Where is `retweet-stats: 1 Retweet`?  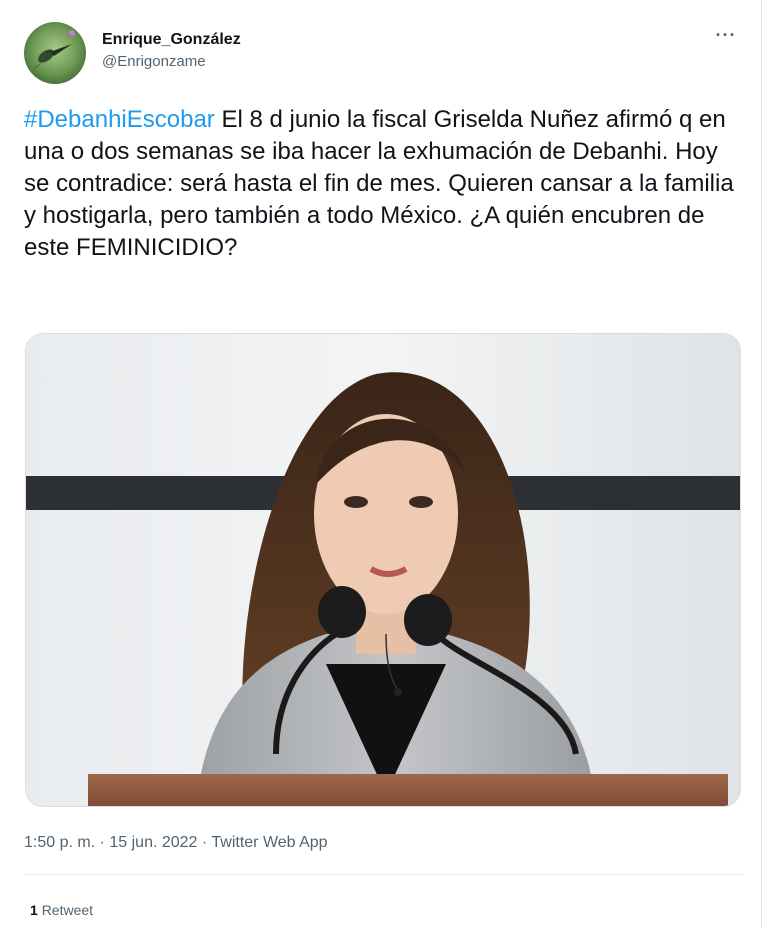 retweet-stats: 1 Retweet is located at coordinates (61, 910).